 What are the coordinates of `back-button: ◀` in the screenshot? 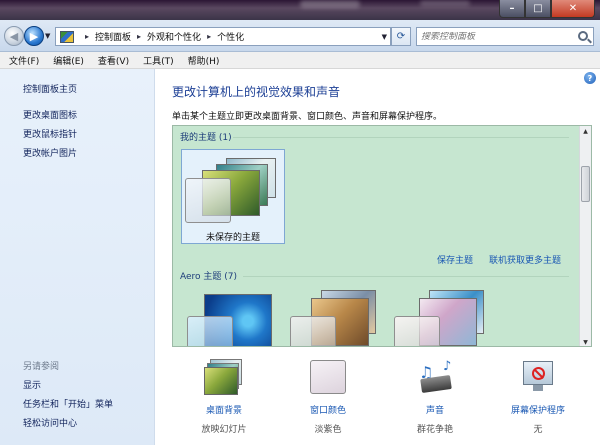 It's located at (14, 36).